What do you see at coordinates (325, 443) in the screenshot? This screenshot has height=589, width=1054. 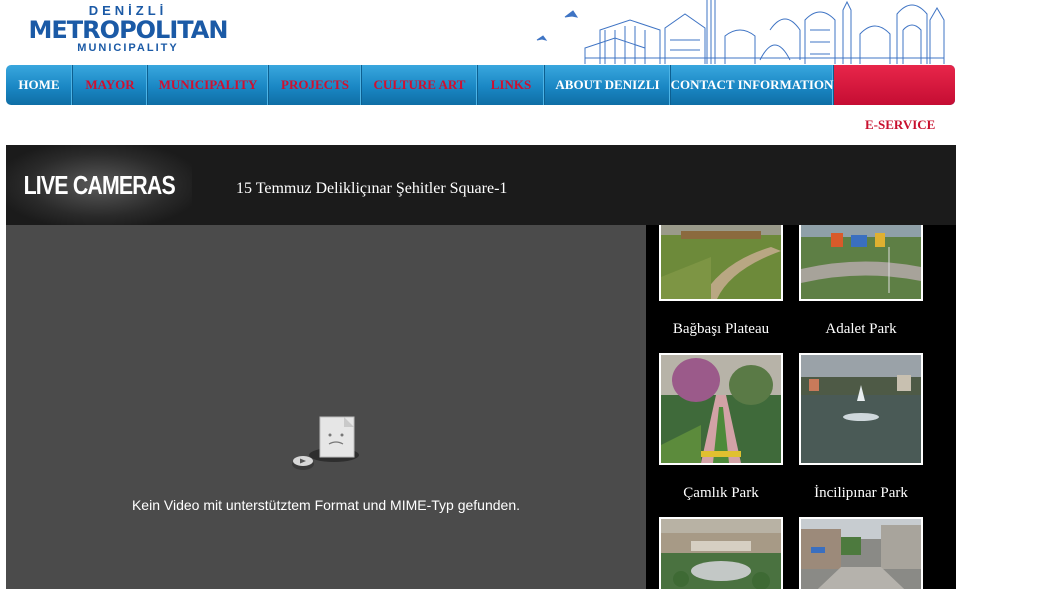 I see `broken-video-icon` at bounding box center [325, 443].